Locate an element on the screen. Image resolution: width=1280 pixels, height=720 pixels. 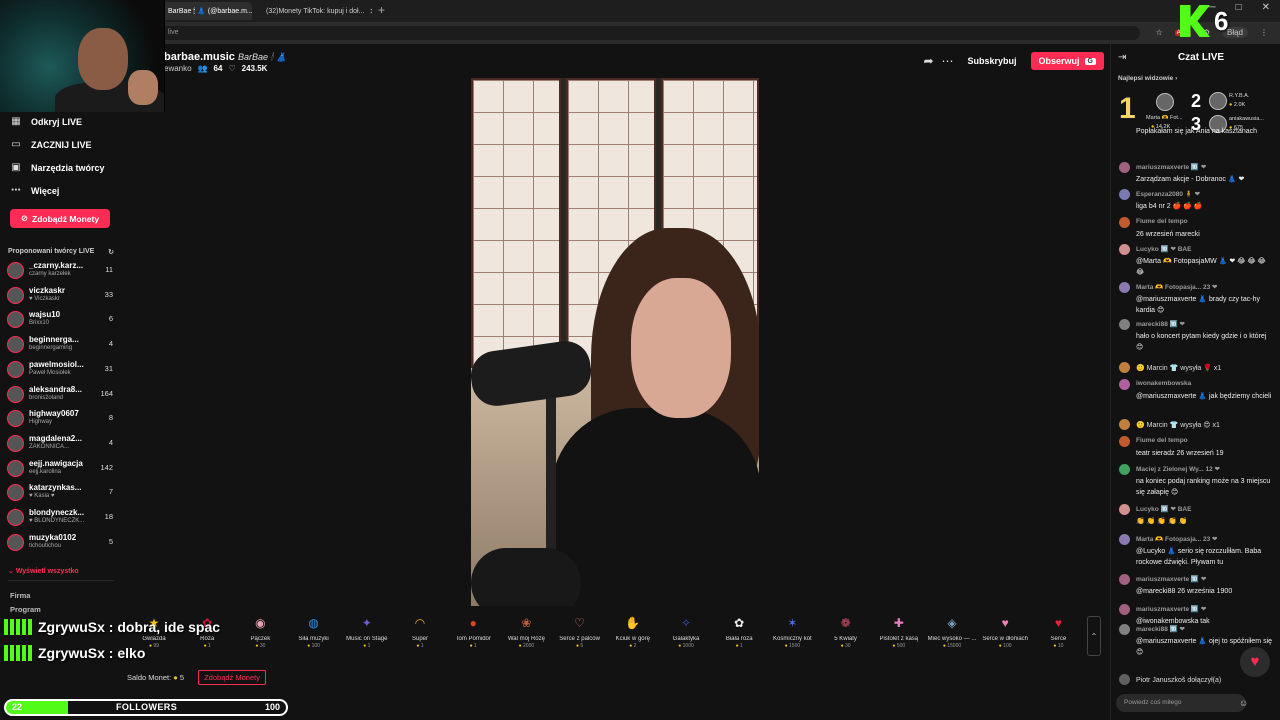
gift-item: ◉ Pączek30 is located at coordinates (260, 631).